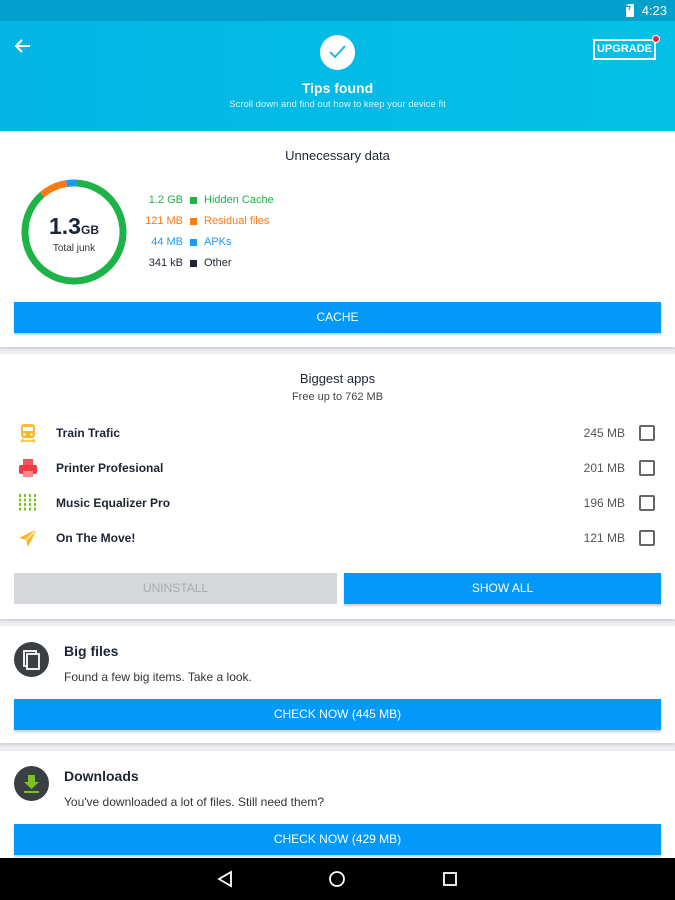 The width and height of the screenshot is (675, 900). What do you see at coordinates (175, 588) in the screenshot?
I see `uninstall-button: UNINSTALL` at bounding box center [175, 588].